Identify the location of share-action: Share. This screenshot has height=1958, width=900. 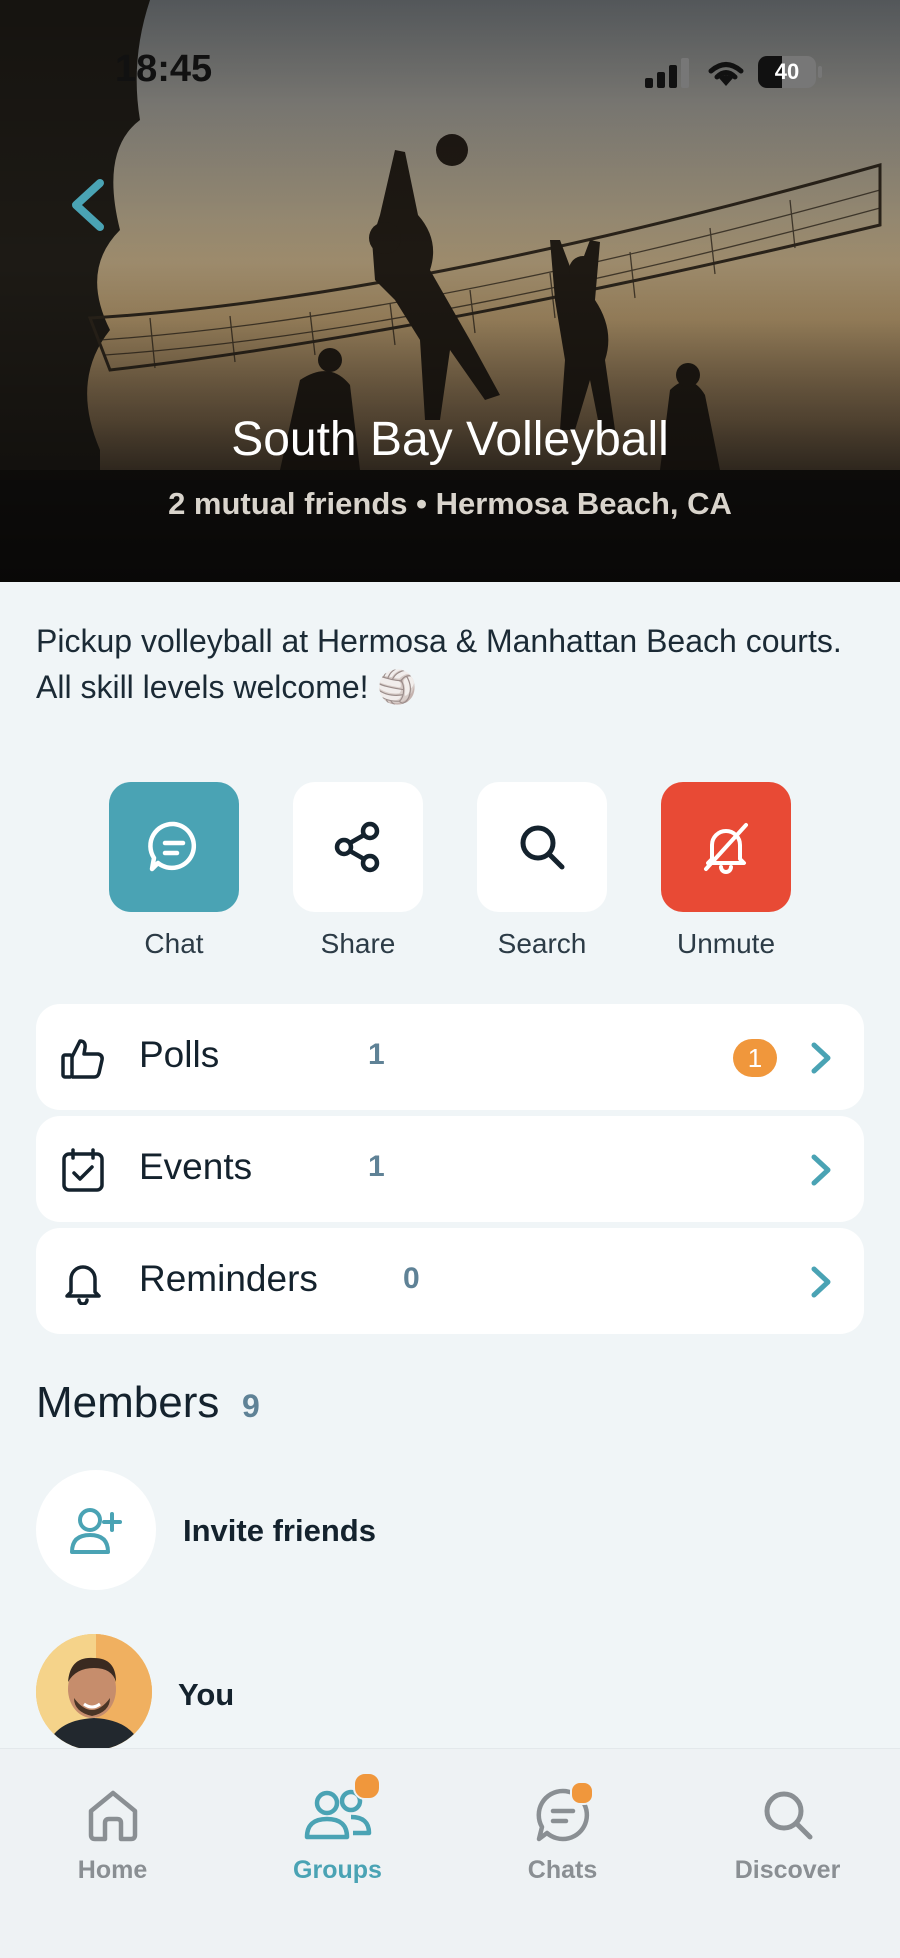
(358, 871).